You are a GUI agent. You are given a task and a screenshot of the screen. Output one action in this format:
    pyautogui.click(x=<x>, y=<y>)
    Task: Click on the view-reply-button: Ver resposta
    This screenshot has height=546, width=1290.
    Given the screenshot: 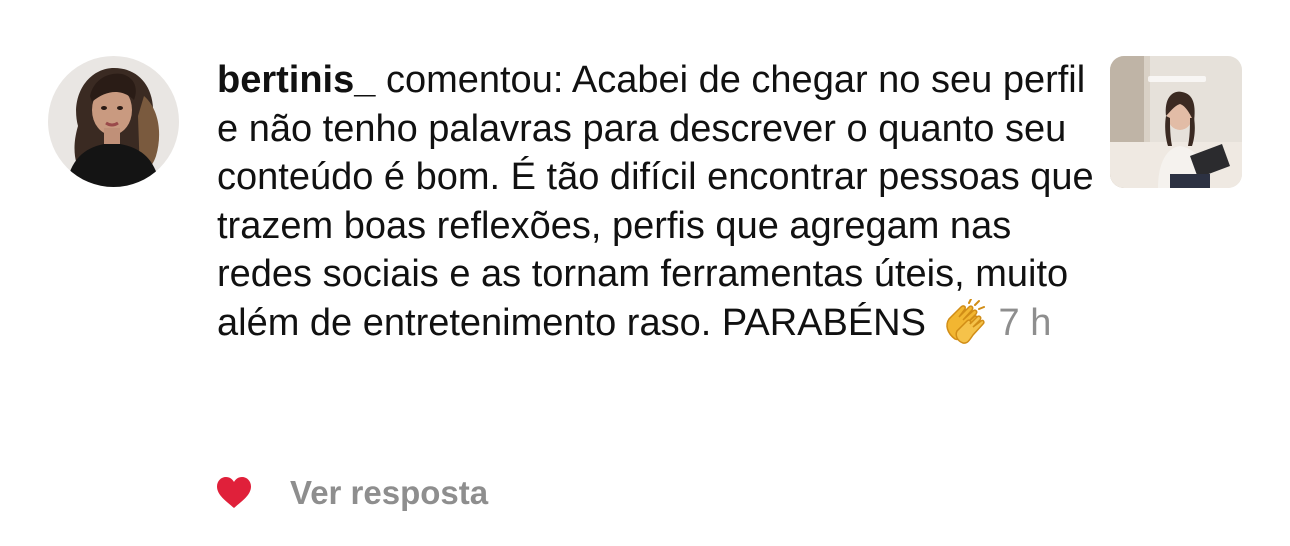 What is the action you would take?
    pyautogui.click(x=389, y=493)
    